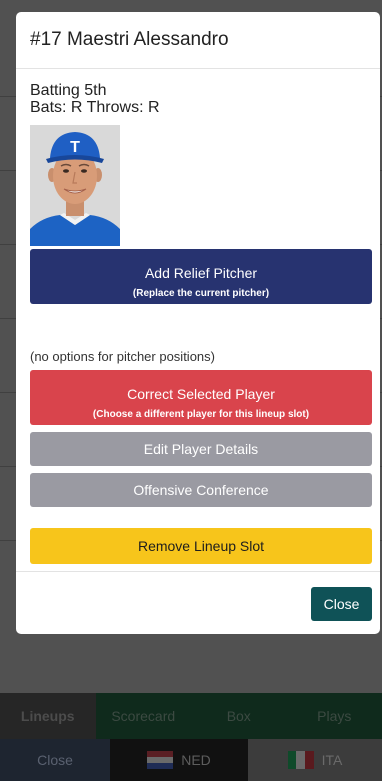 Image resolution: width=382 pixels, height=781 pixels. Describe the element at coordinates (315, 760) in the screenshot. I see `team-ita-button: ITA` at that location.